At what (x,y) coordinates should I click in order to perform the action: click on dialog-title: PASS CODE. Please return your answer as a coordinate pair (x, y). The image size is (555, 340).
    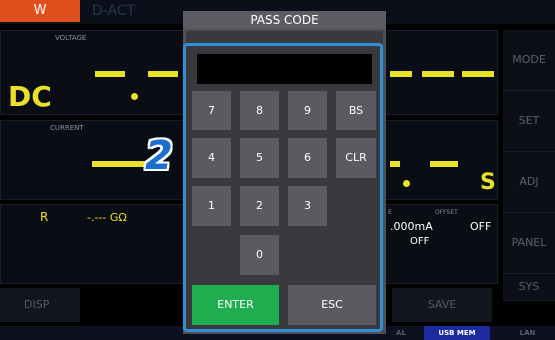
    Looking at the image, I should click on (284, 20).